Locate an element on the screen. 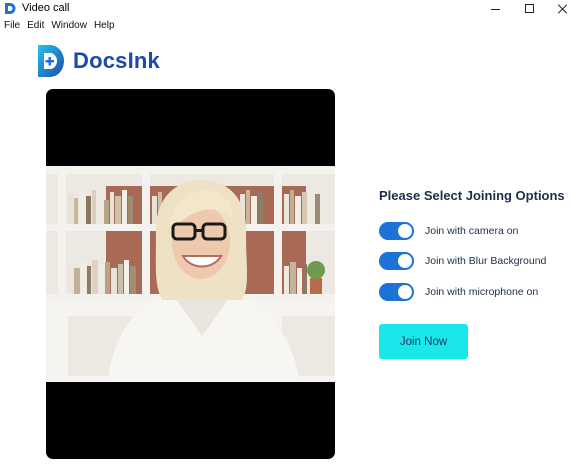 The image size is (580, 467). brand-name: DocsInk is located at coordinates (116, 60).